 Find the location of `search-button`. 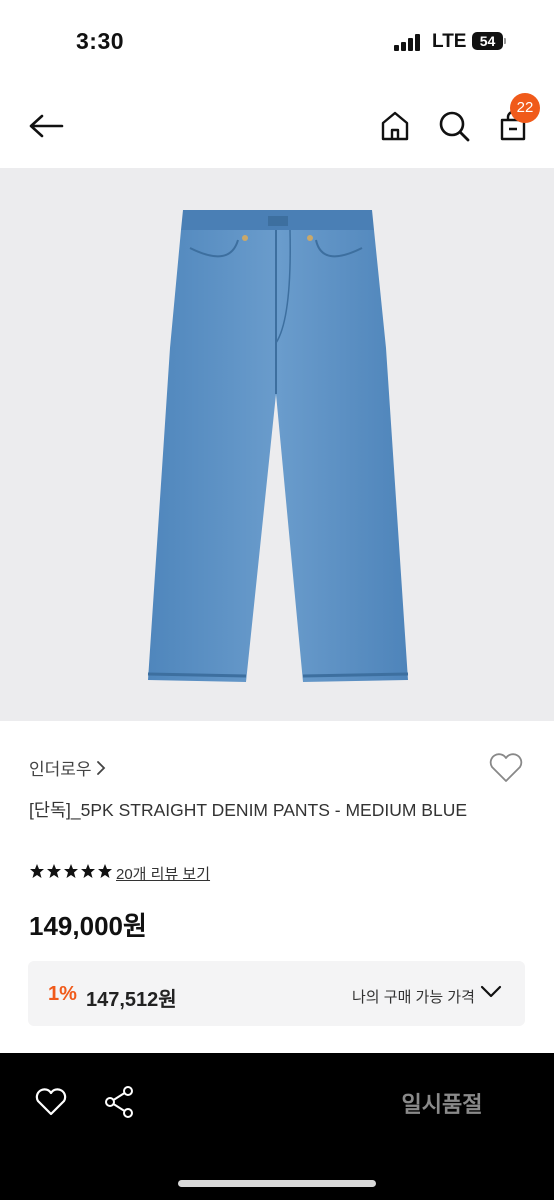

search-button is located at coordinates (454, 126).